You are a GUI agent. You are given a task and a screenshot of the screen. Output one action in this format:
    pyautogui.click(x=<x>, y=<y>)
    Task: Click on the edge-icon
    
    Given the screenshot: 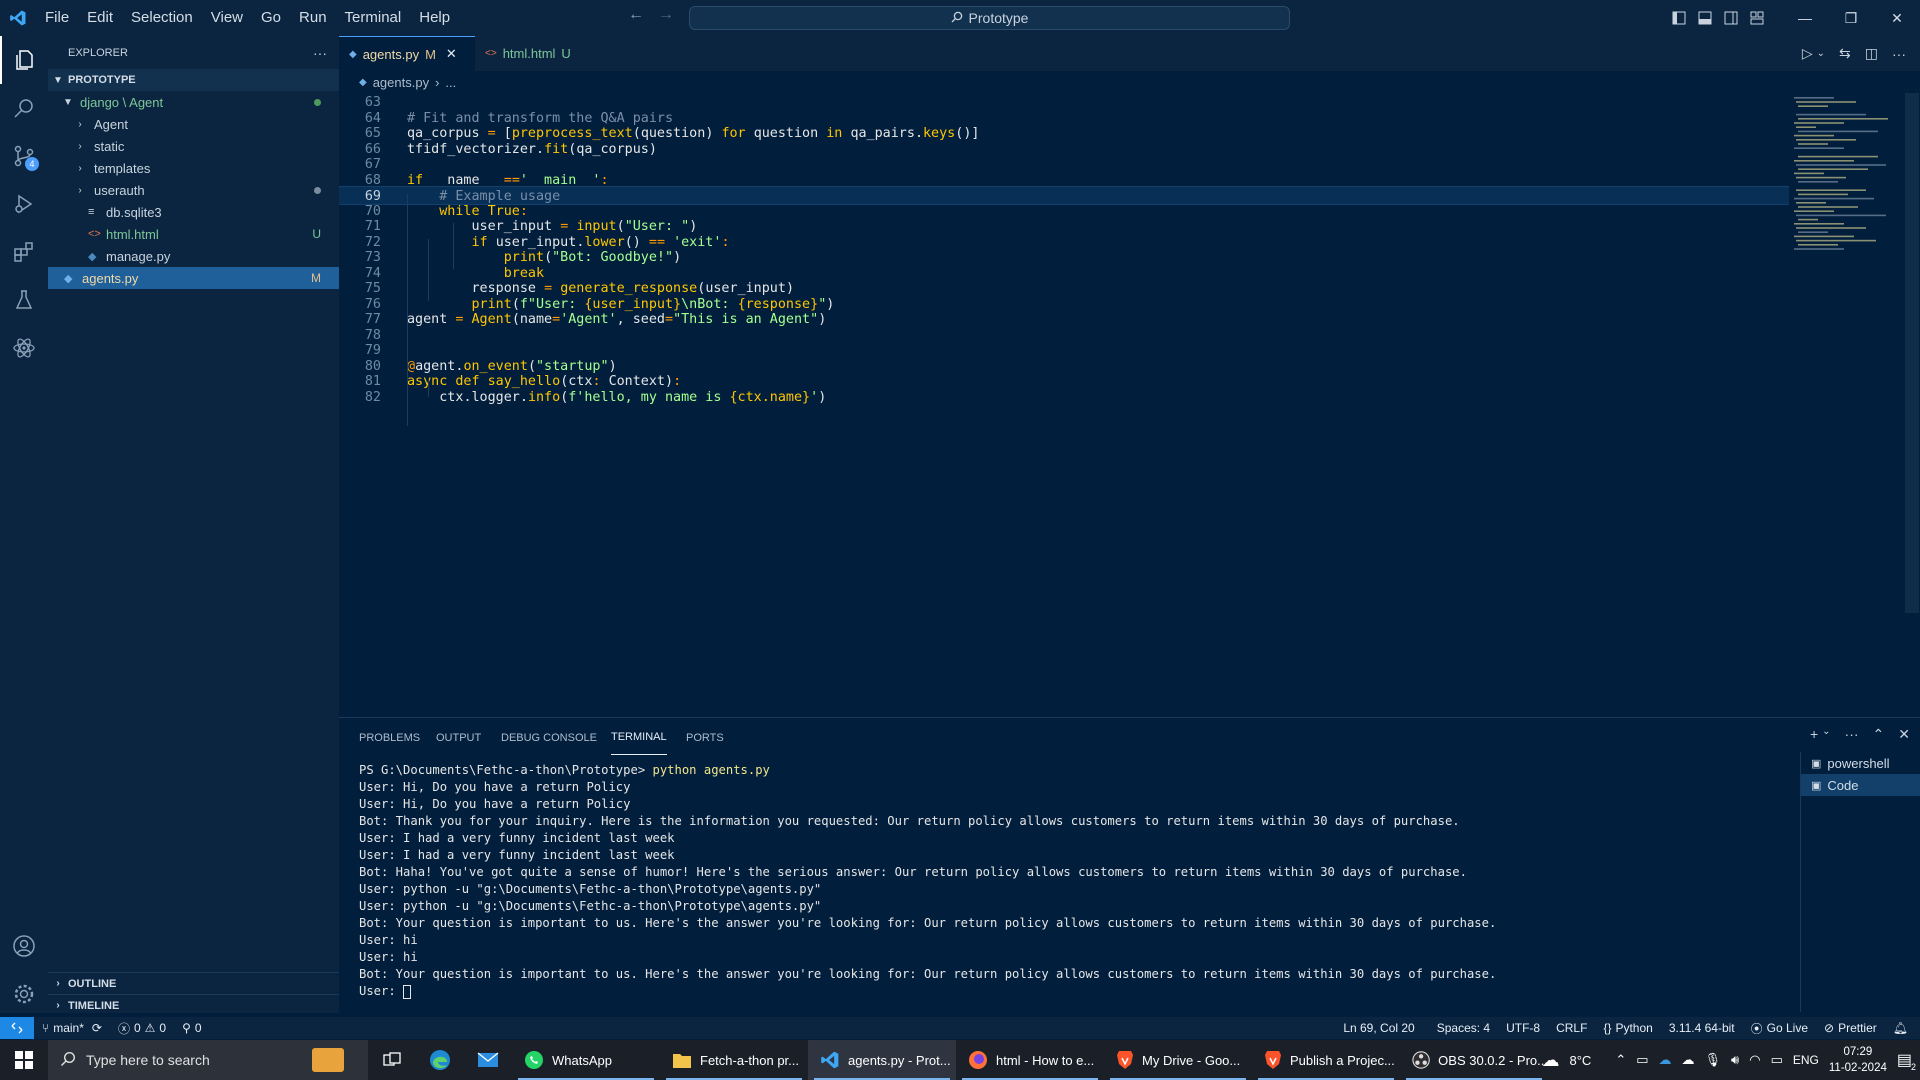 What is the action you would take?
    pyautogui.click(x=440, y=1060)
    